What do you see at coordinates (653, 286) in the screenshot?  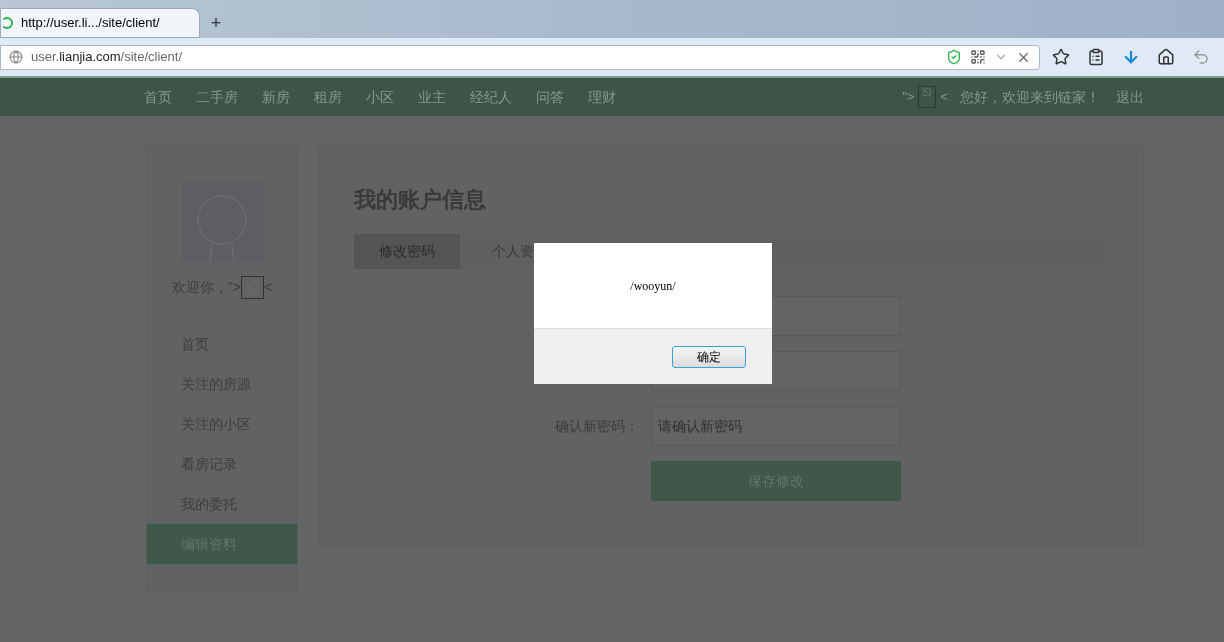 I see `alert-message: /wooyun/` at bounding box center [653, 286].